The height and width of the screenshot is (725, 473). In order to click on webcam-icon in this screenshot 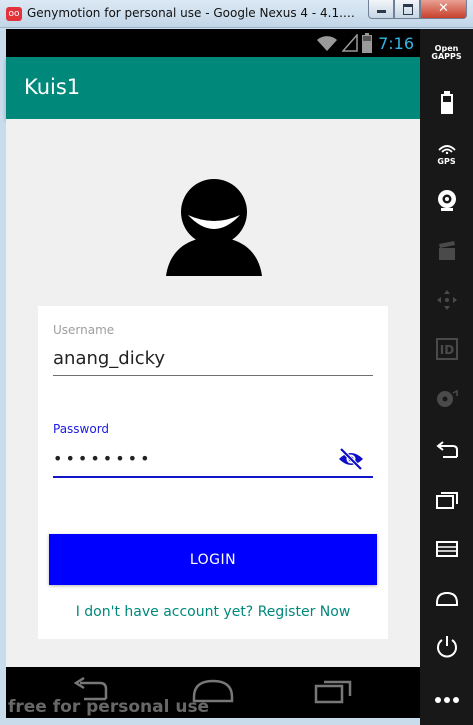, I will do `click(446, 200)`.